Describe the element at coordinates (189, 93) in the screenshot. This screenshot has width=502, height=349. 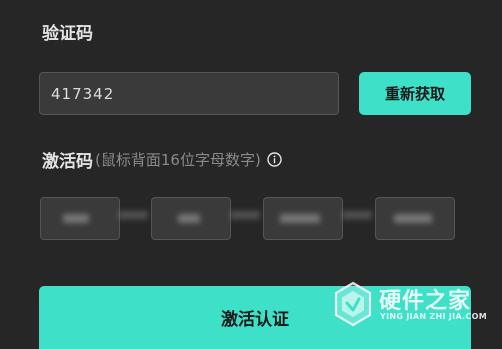
I see `verification-code-input` at that location.